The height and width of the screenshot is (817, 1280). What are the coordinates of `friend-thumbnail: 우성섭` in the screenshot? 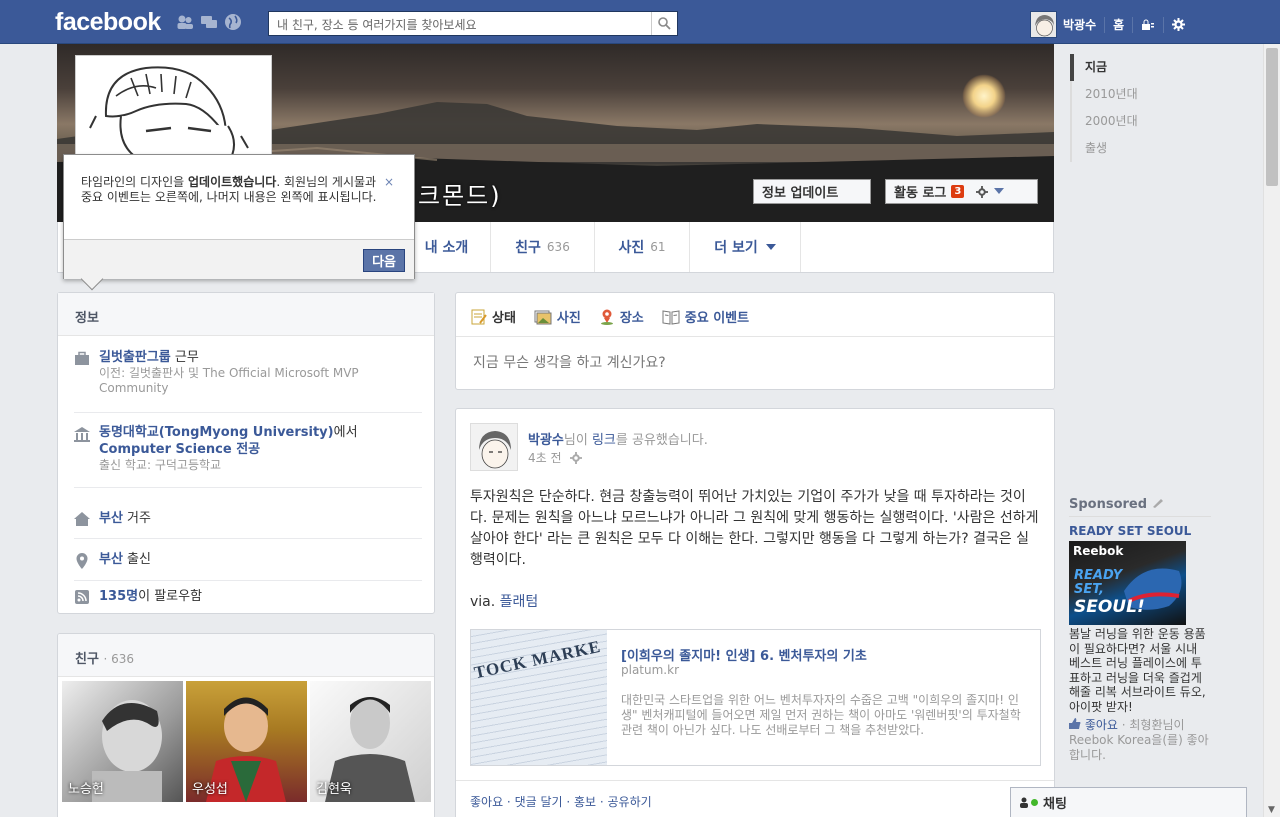 It's located at (246, 741).